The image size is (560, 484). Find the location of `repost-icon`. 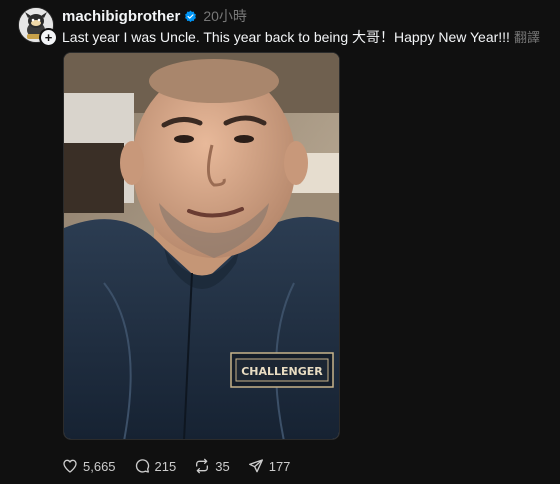

repost-icon is located at coordinates (202, 466).